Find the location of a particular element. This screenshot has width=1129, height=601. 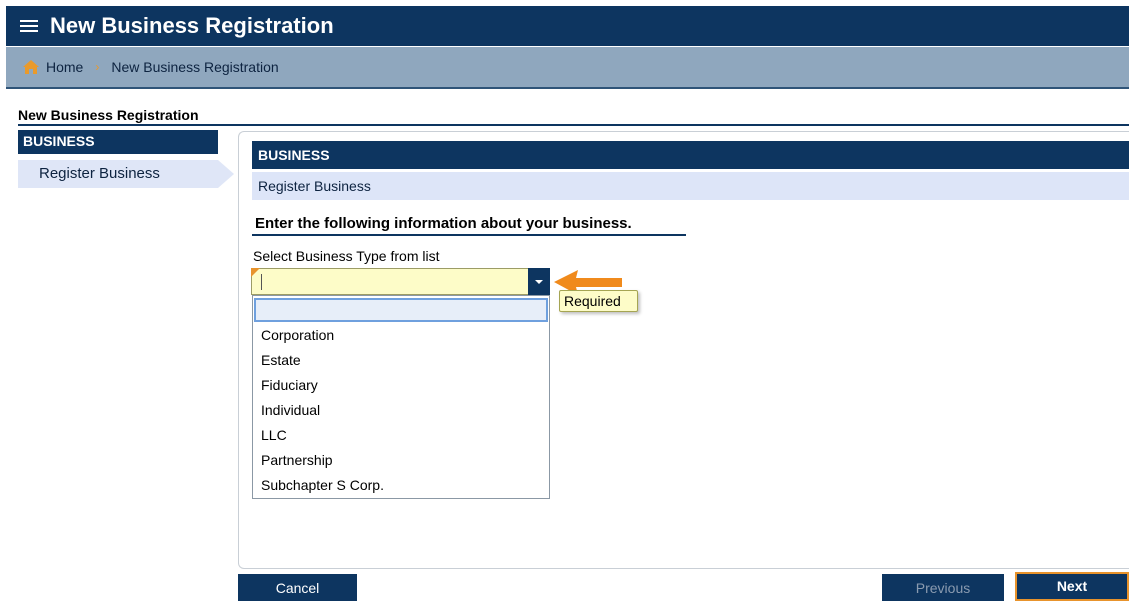

required-marker-icon is located at coordinates (255, 272).